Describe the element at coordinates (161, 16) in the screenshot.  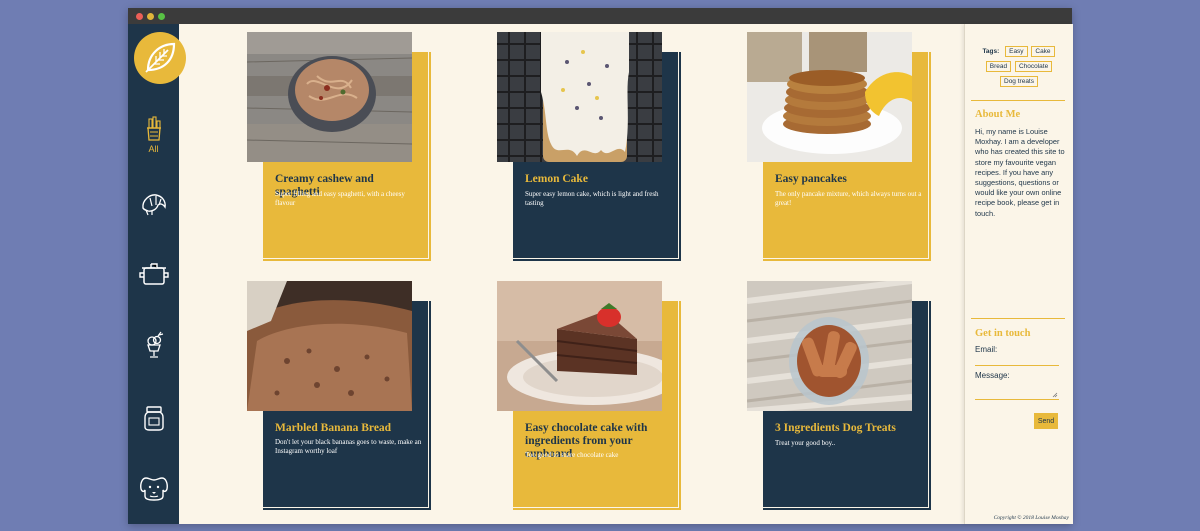
I see `maximize-window-button` at that location.